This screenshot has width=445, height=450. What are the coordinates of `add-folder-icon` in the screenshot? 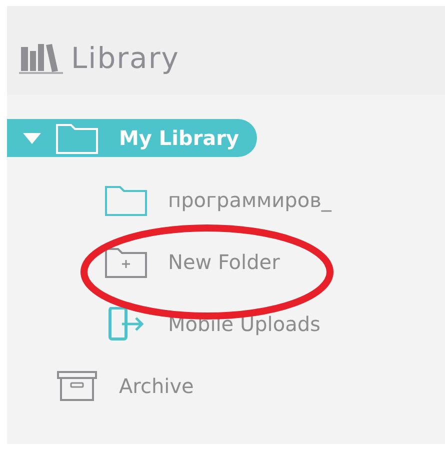 It's located at (126, 262).